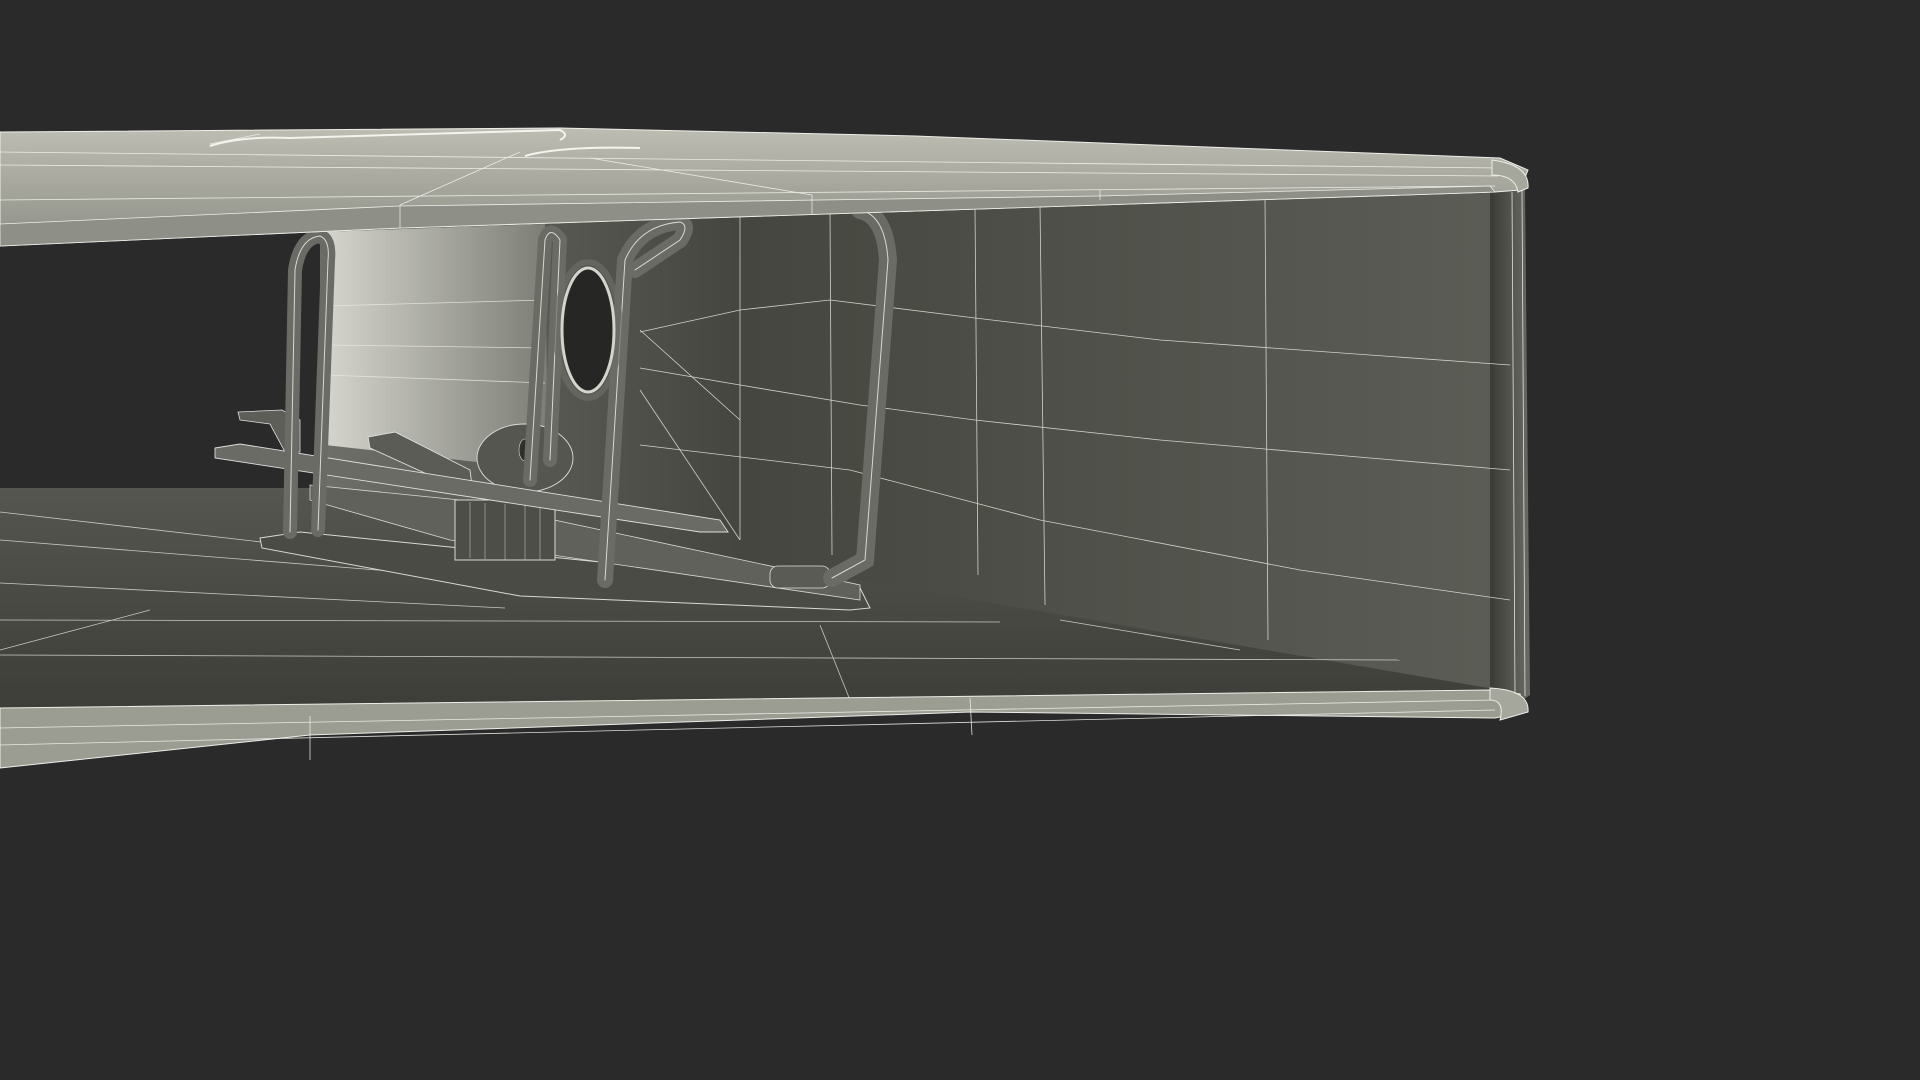 The image size is (1920, 1080). Describe the element at coordinates (588, 330) in the screenshot. I see `finger-hole` at that location.